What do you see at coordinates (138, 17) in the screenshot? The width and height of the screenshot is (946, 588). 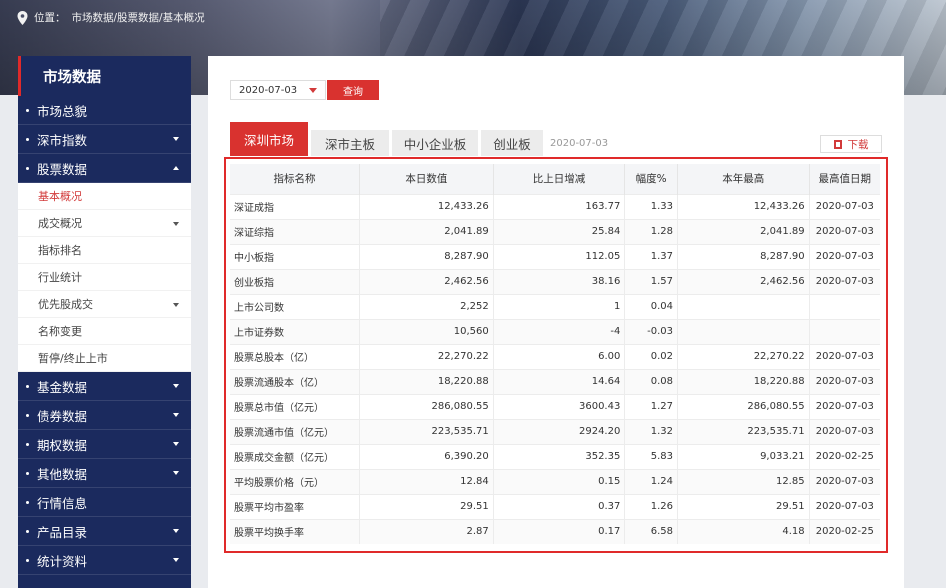 I see `breadcrumb-path: 市场数据/股票数据/基本概况` at bounding box center [138, 17].